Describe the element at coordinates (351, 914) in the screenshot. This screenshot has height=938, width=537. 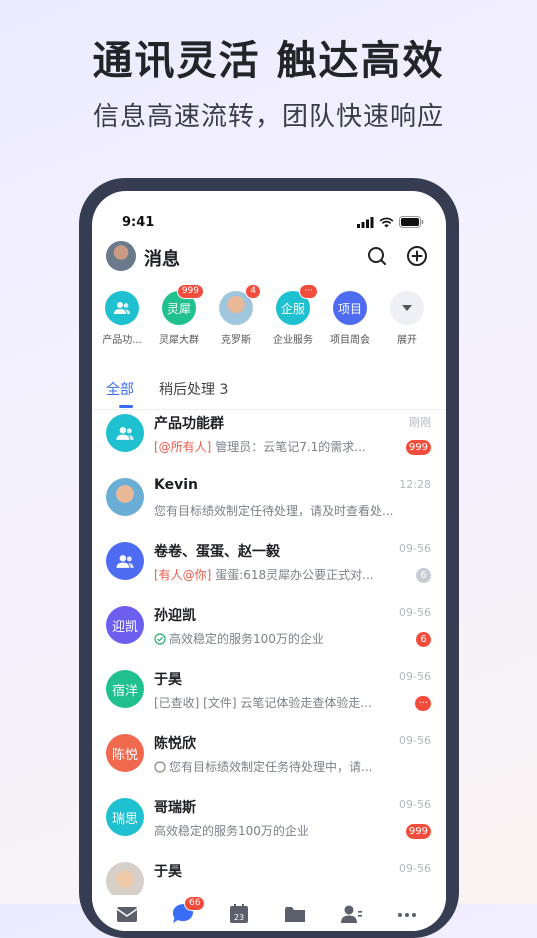
I see `contacts-icon` at that location.